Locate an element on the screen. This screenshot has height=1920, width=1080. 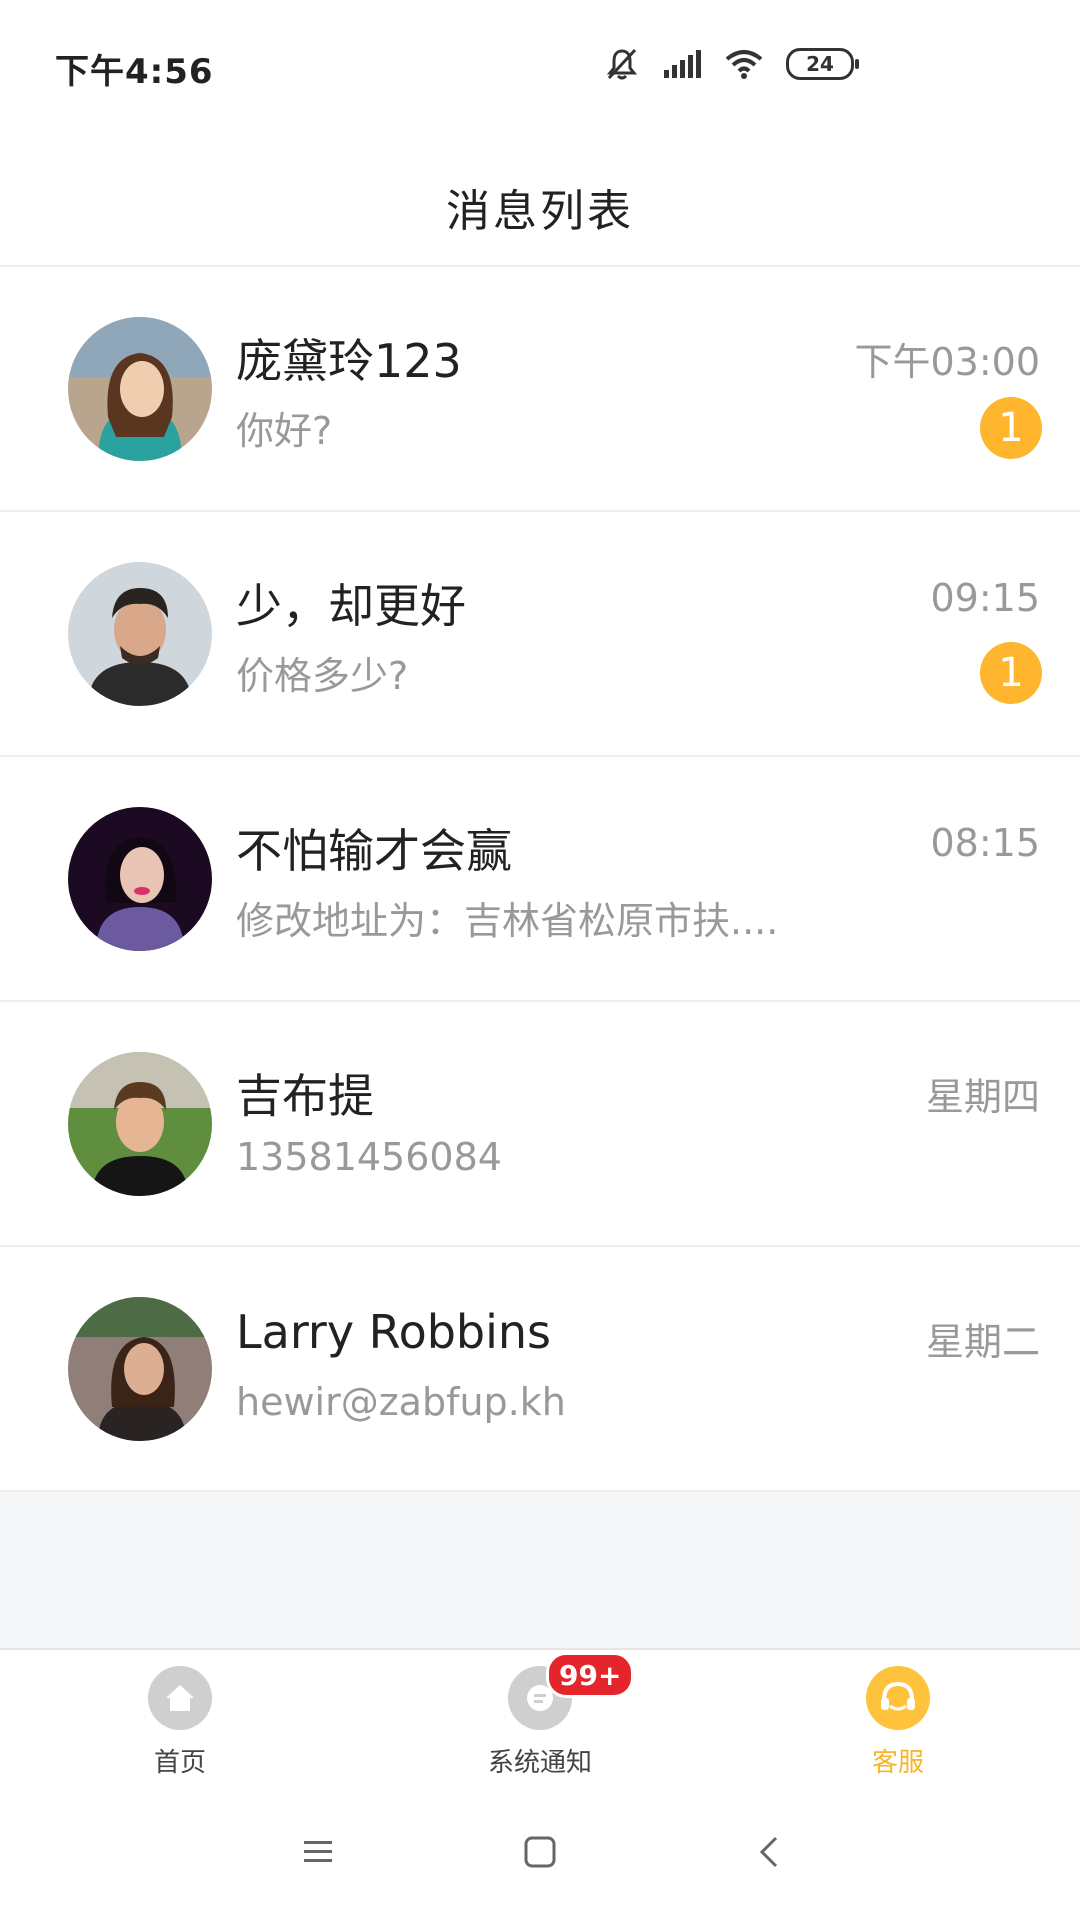
message-time: 08:15 is located at coordinates (985, 843).